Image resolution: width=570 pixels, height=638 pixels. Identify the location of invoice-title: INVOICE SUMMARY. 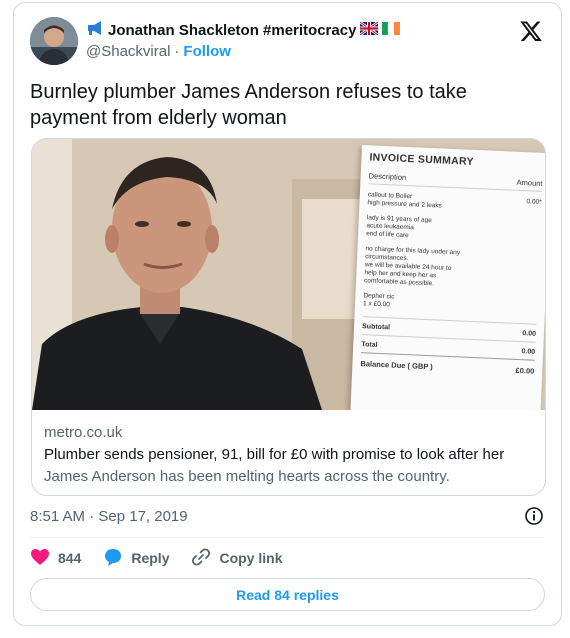
(422, 159).